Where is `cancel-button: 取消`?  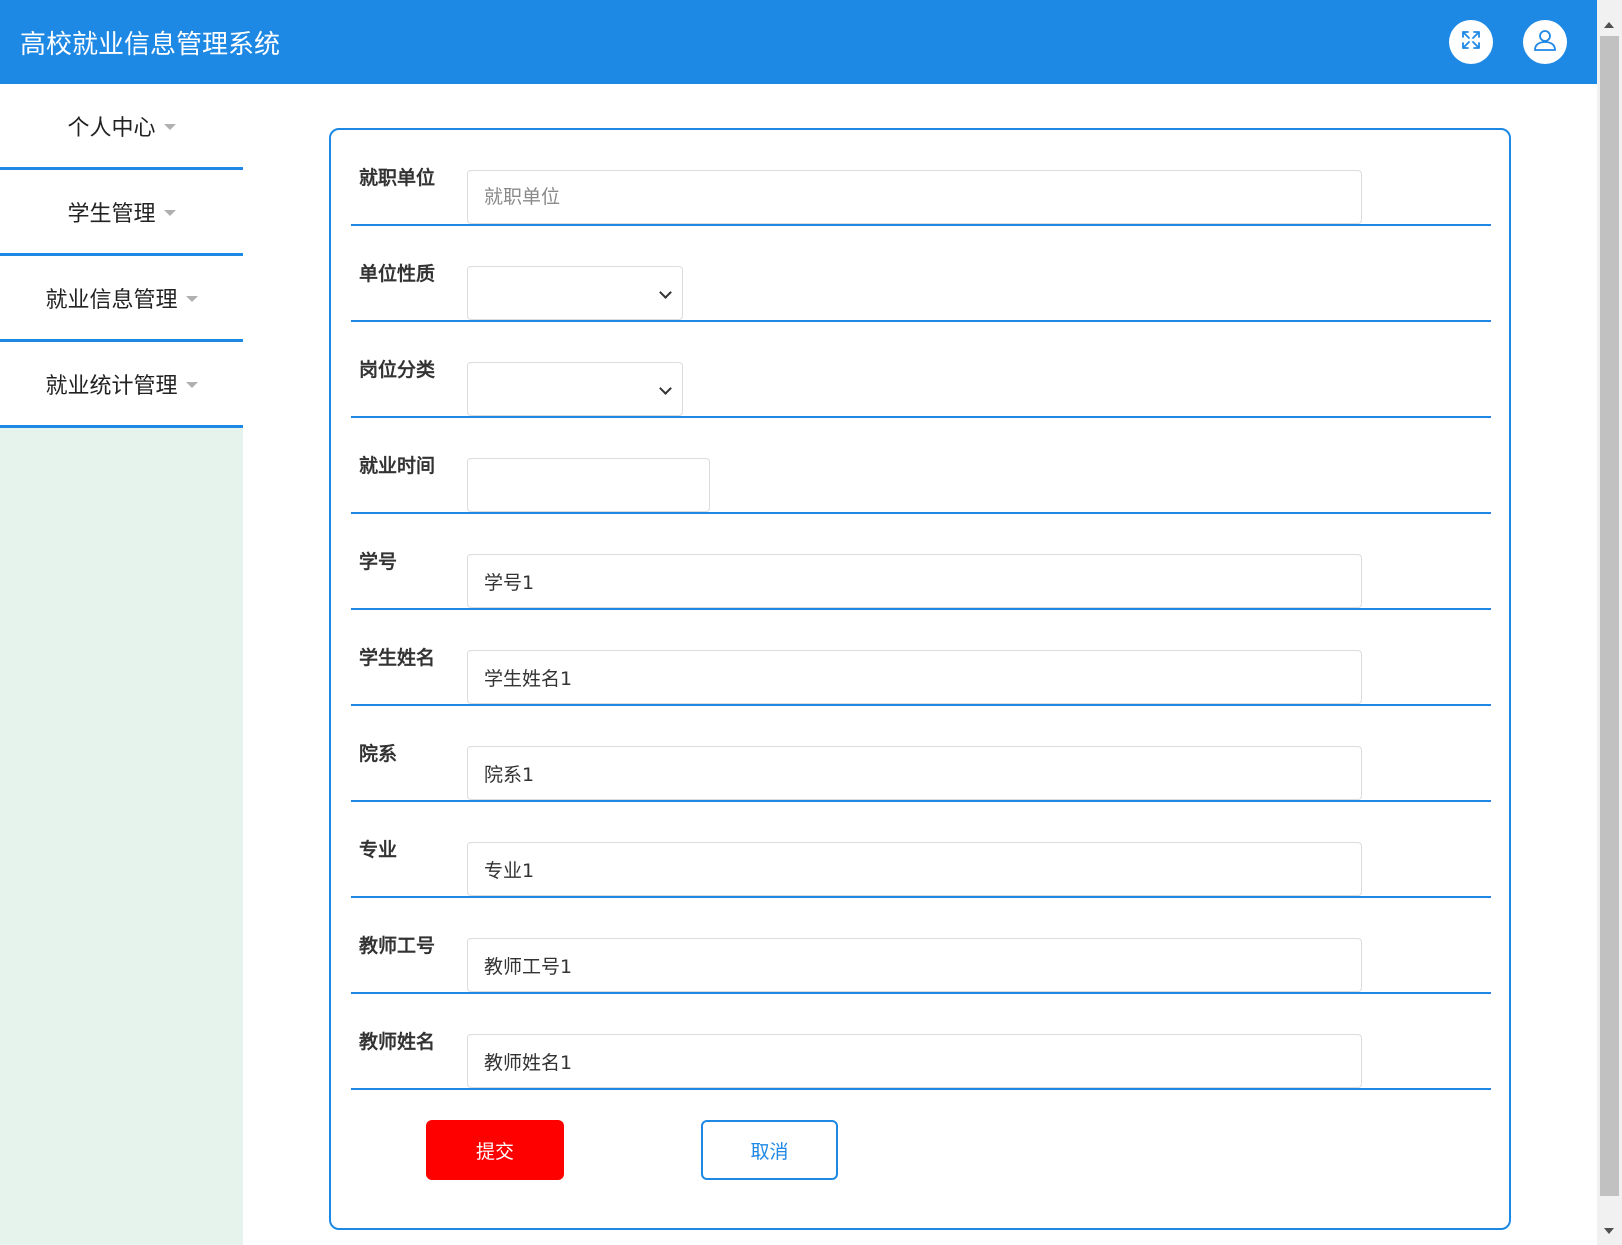 cancel-button: 取消 is located at coordinates (769, 1150).